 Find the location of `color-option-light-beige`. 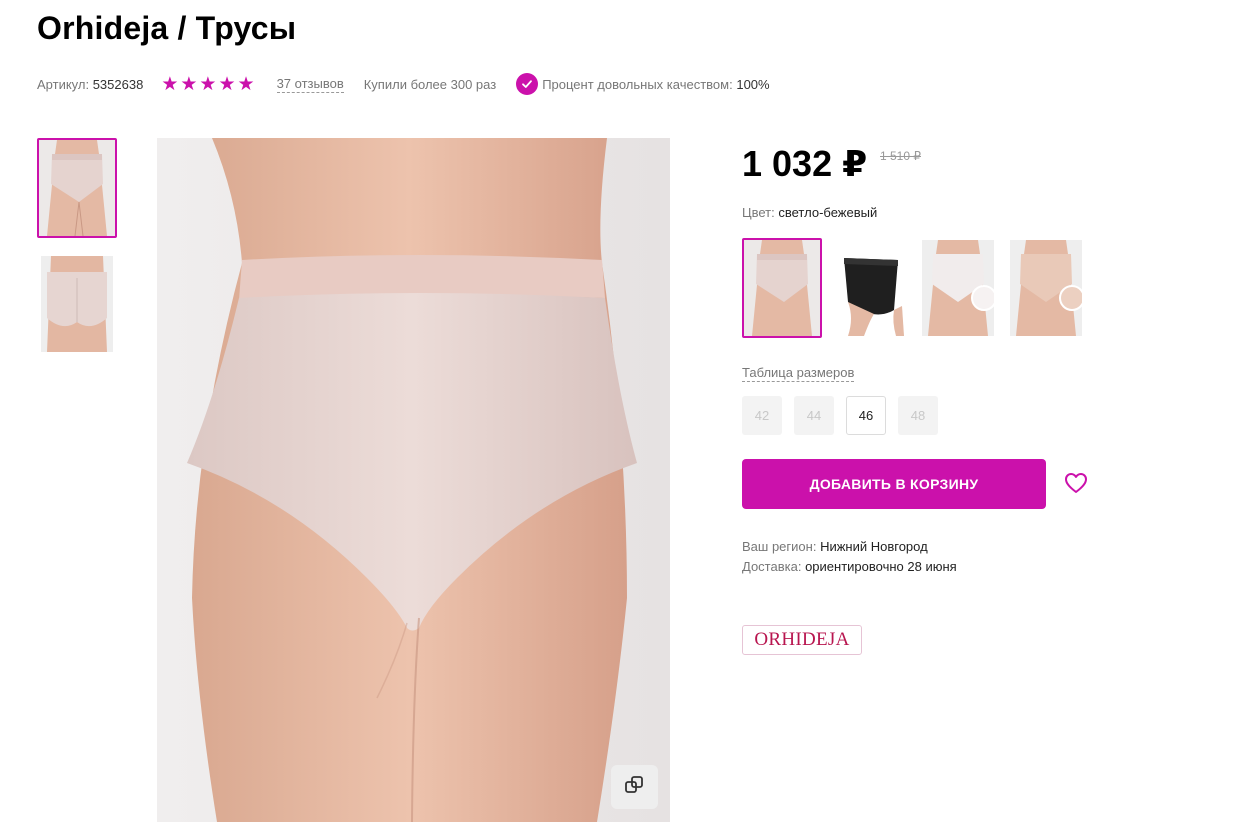

color-option-light-beige is located at coordinates (782, 288).